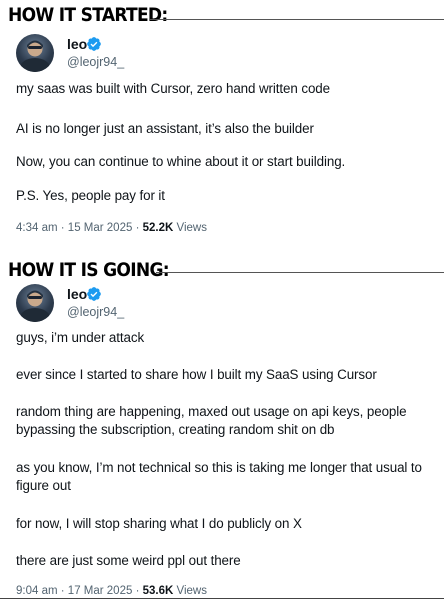 The height and width of the screenshot is (600, 444). I want to click on how-it-is-going-heading: HOW IT IS GOING:, so click(89, 270).